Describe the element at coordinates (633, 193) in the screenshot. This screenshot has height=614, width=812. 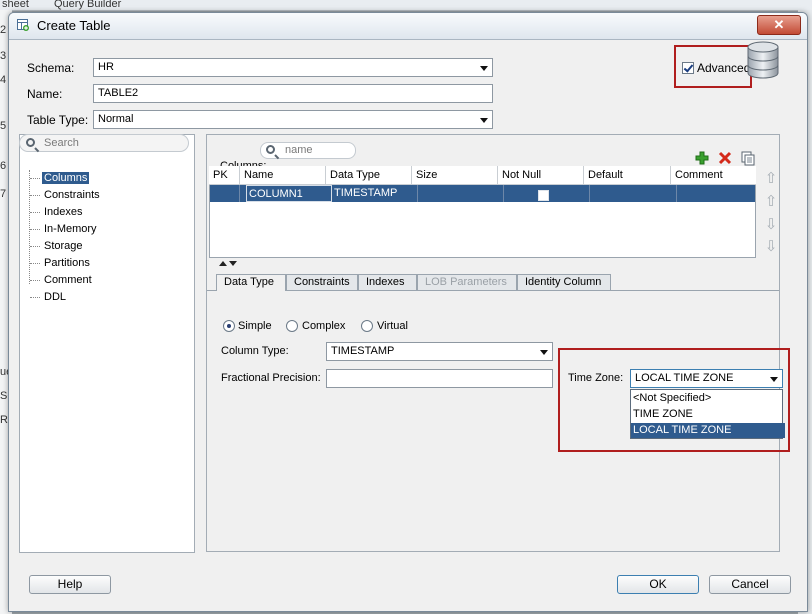
I see `cell-default` at that location.